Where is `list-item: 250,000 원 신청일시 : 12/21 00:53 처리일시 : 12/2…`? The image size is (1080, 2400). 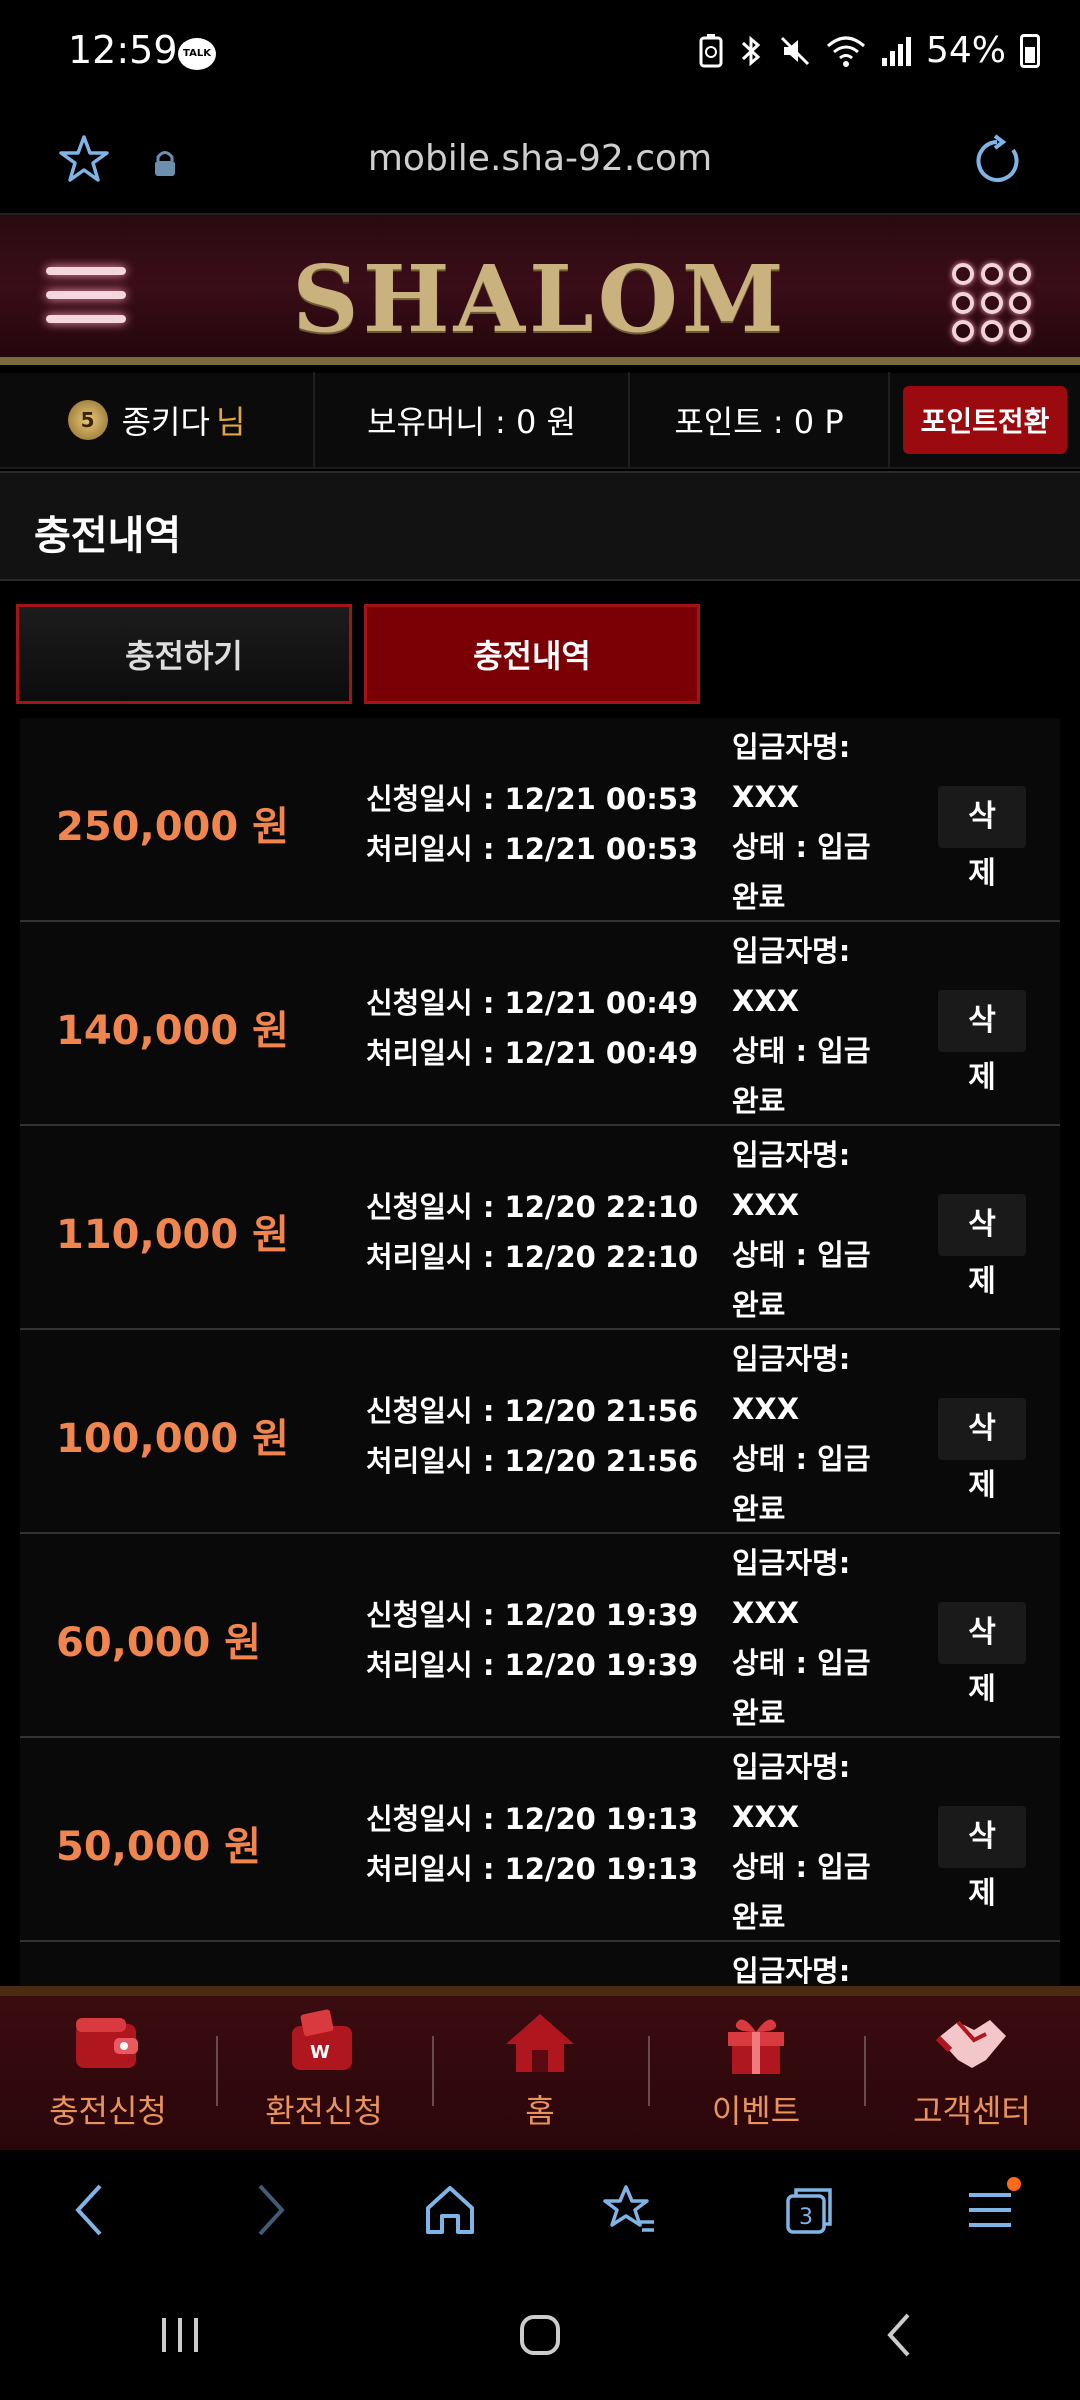
list-item: 250,000 원 신청일시 : 12/21 00:53 처리일시 : 12/2… is located at coordinates (540, 820).